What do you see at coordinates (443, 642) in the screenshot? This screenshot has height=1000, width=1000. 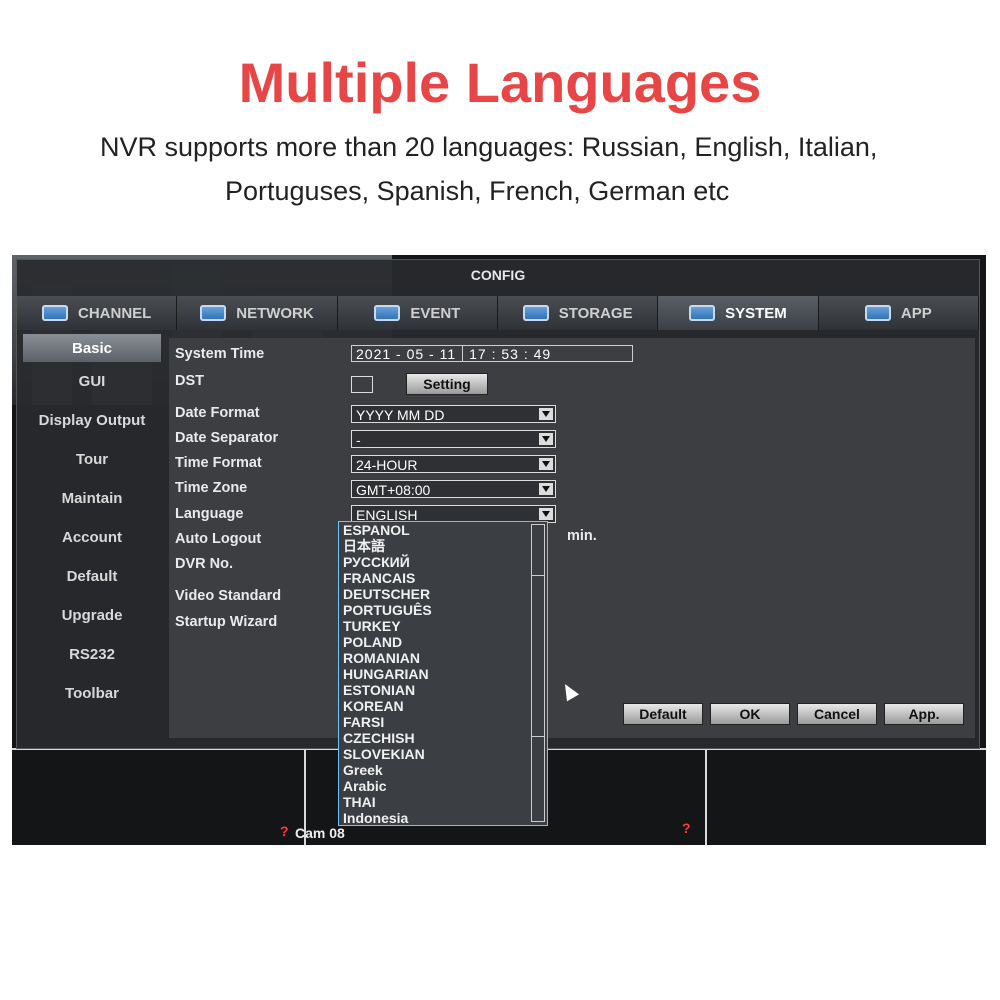 I see `language-option: POLAND` at bounding box center [443, 642].